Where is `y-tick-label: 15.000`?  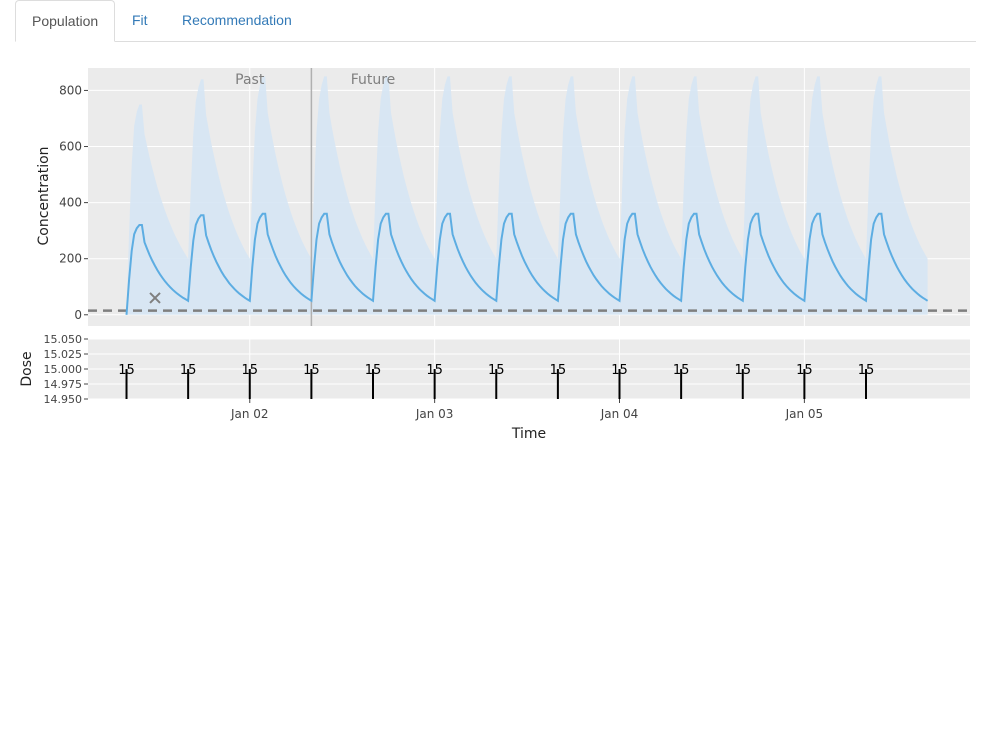
y-tick-label: 15.000 is located at coordinates (63, 369).